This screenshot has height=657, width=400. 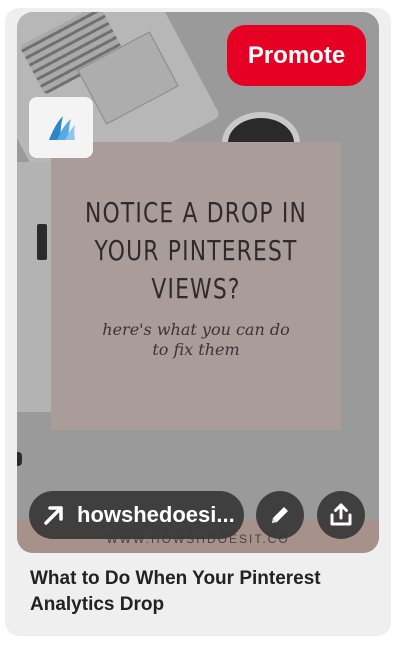 What do you see at coordinates (19, 459) in the screenshot?
I see `background-dot` at bounding box center [19, 459].